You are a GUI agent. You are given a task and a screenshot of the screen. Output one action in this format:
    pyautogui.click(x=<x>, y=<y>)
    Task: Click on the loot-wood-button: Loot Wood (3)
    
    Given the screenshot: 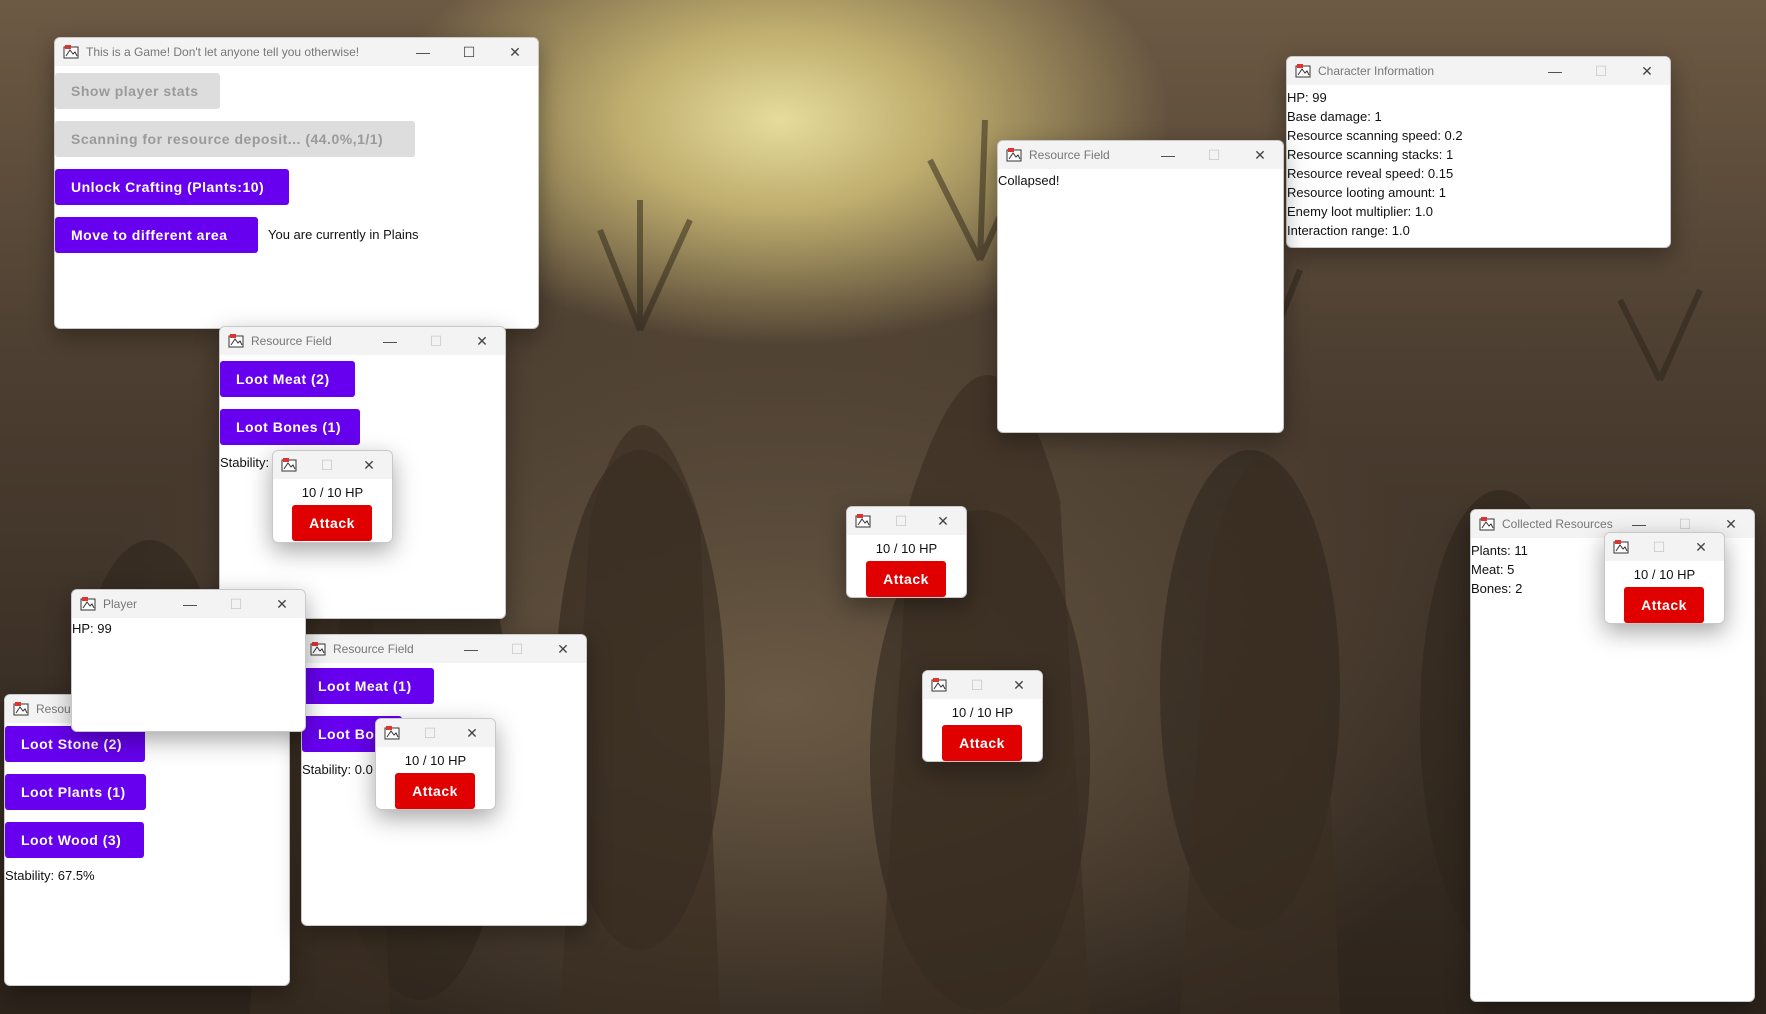 What is the action you would take?
    pyautogui.click(x=74, y=840)
    